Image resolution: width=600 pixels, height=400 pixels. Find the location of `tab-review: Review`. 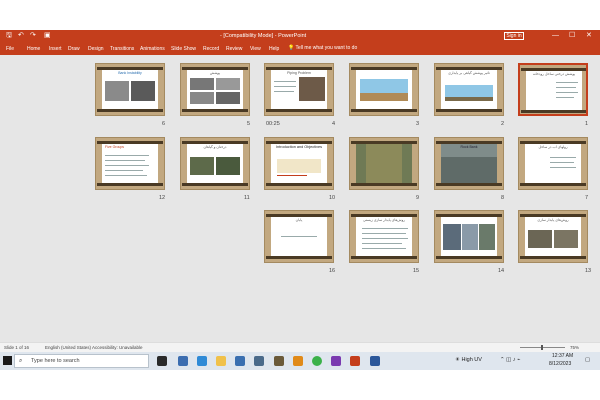

tab-review: Review is located at coordinates (234, 49).